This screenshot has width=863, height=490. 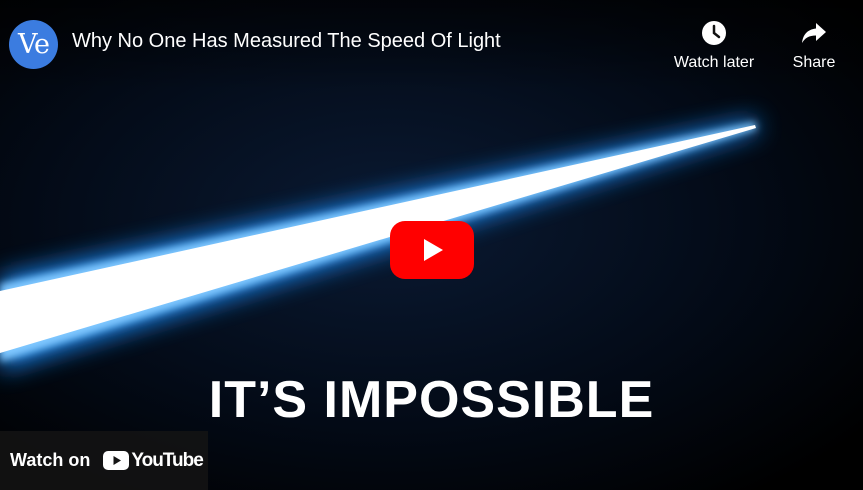 What do you see at coordinates (50, 460) in the screenshot?
I see `watch-on-label: Watch on` at bounding box center [50, 460].